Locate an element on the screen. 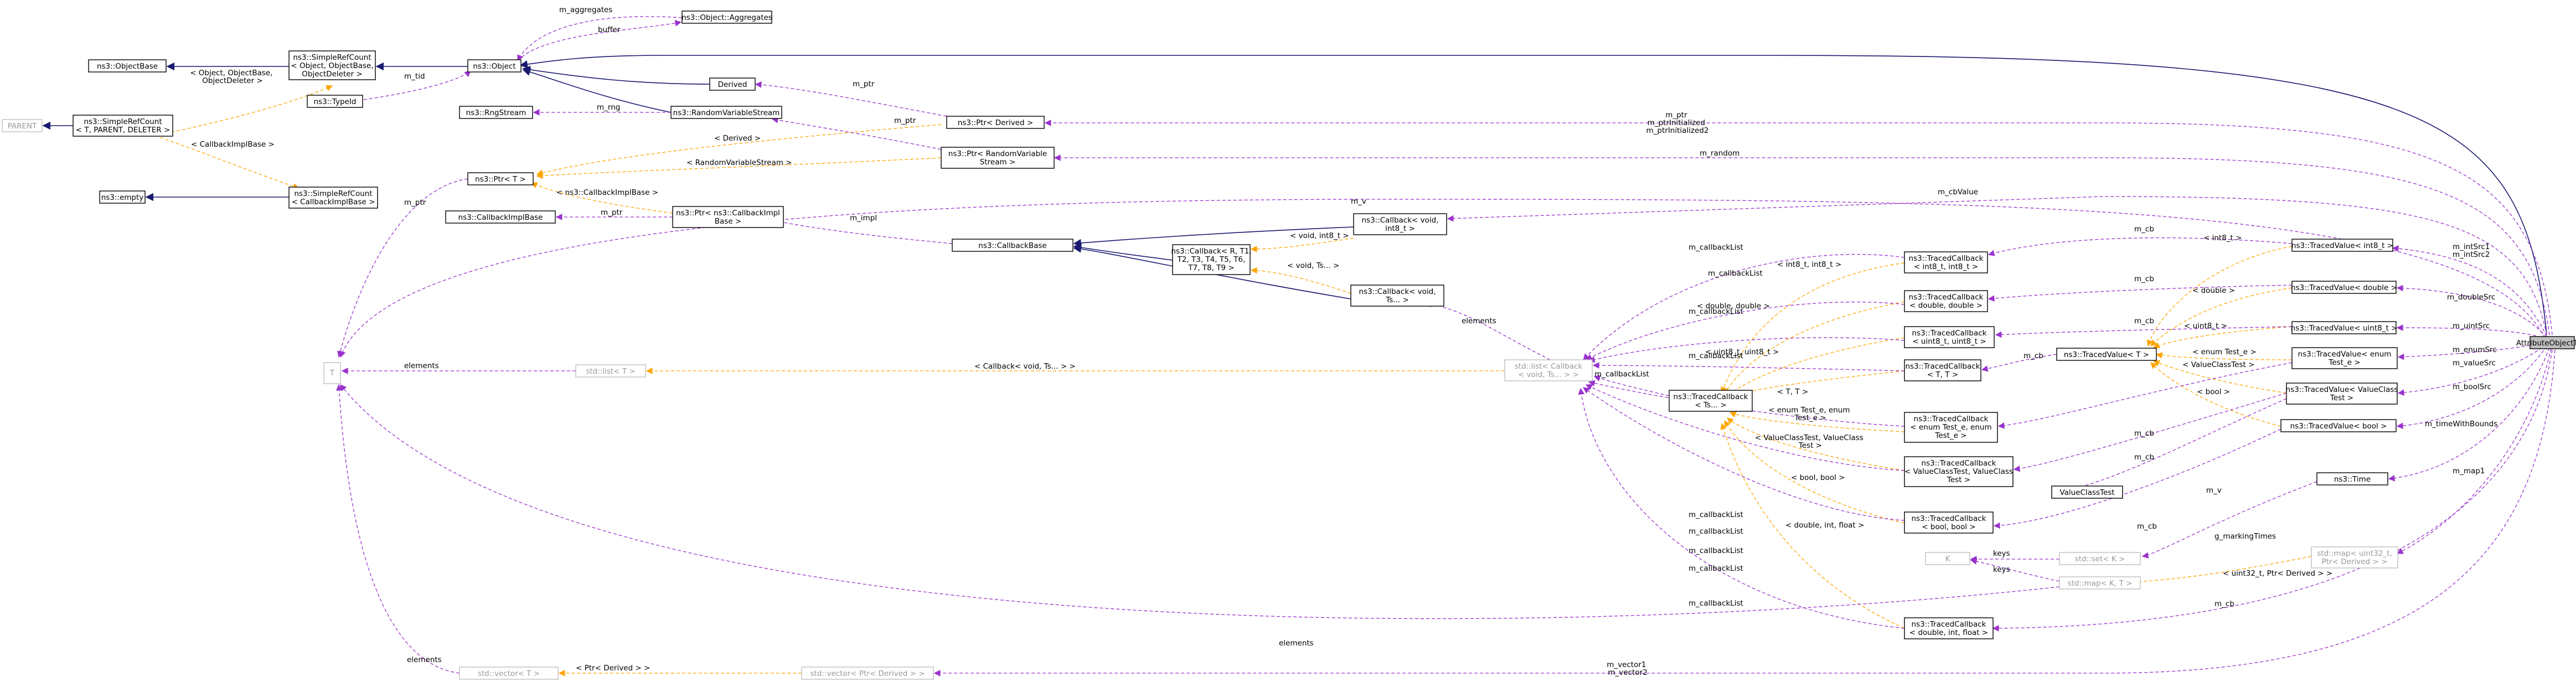  node-callback-void-int8: ns3::Callback< void, int8_t > is located at coordinates (1400, 224).